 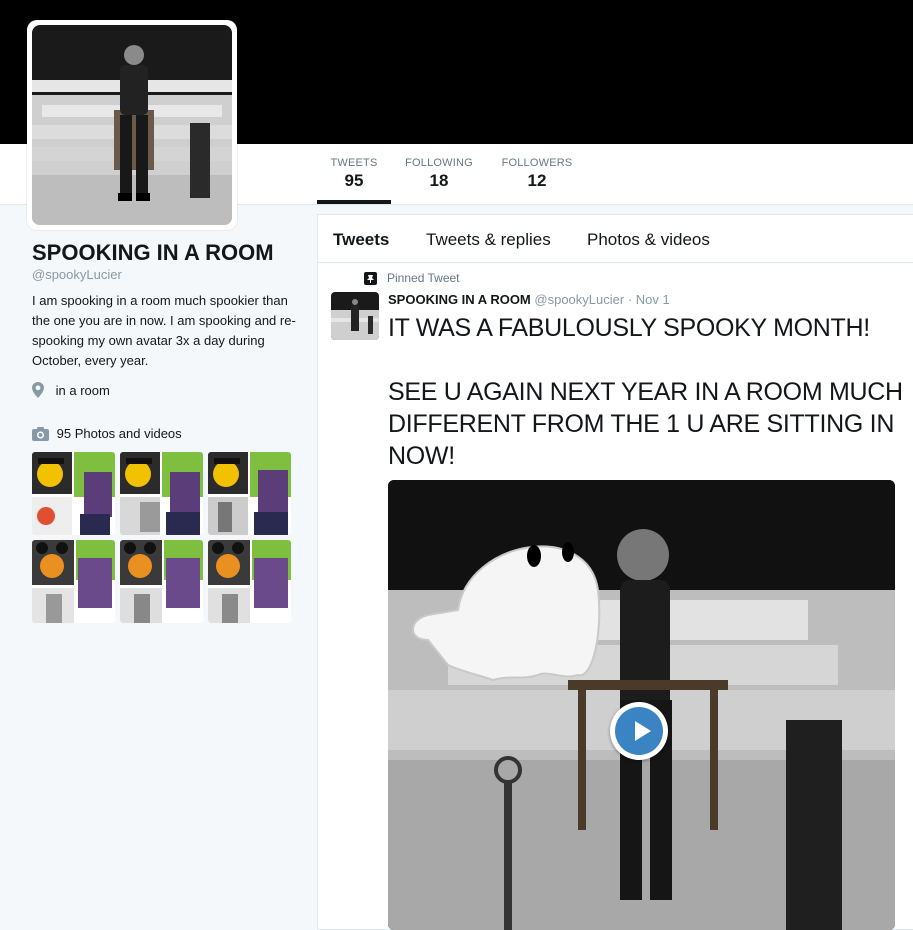 I want to click on camera-icon, so click(x=40, y=434).